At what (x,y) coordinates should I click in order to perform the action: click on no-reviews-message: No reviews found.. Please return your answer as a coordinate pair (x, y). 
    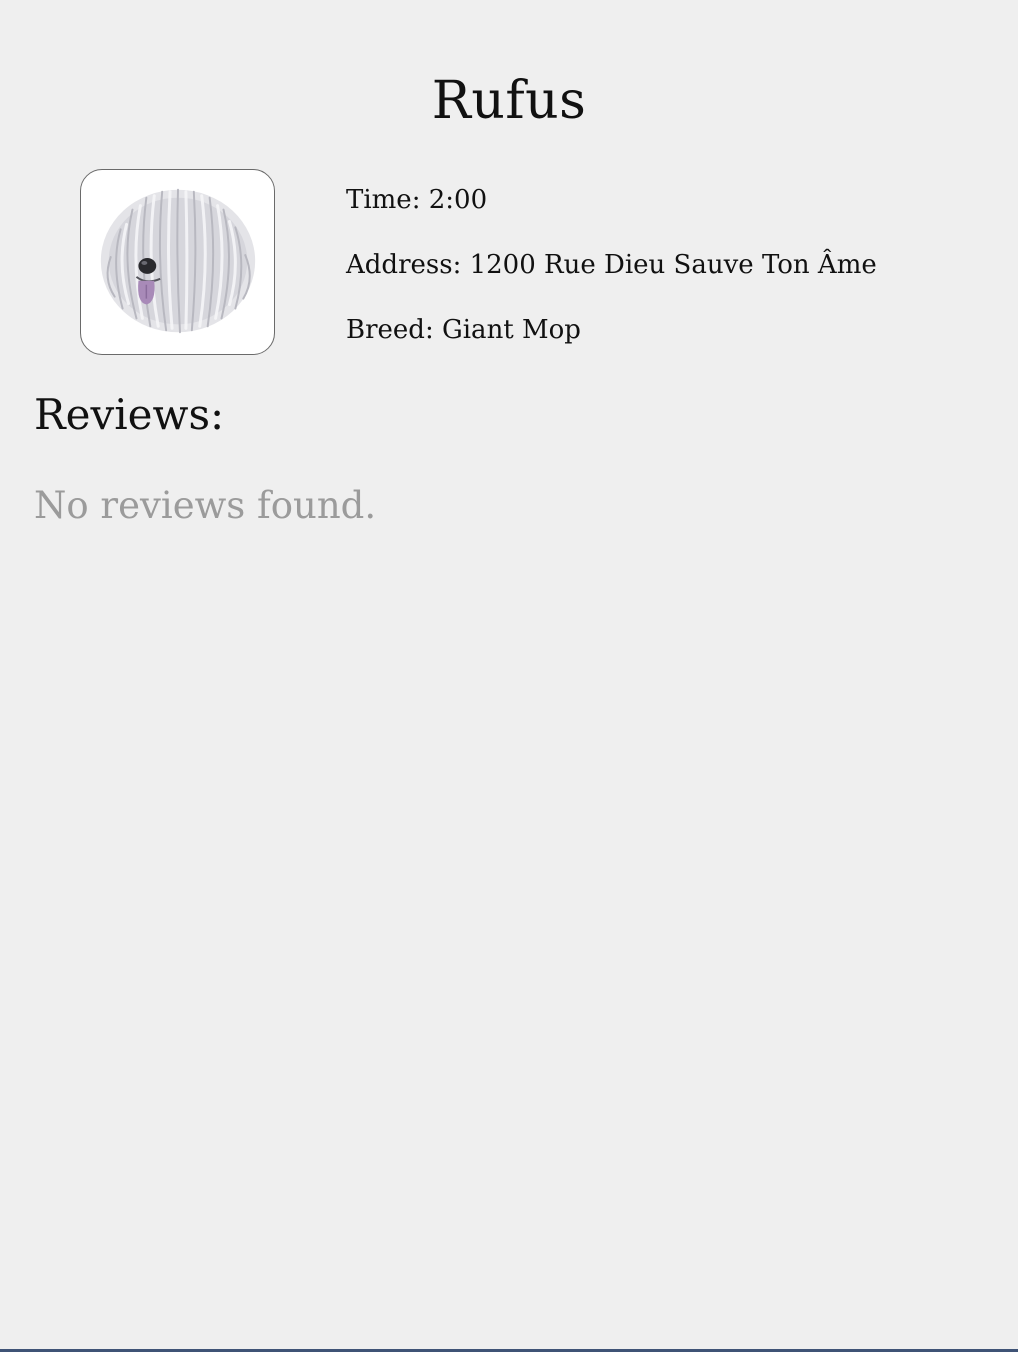
    Looking at the image, I should click on (205, 505).